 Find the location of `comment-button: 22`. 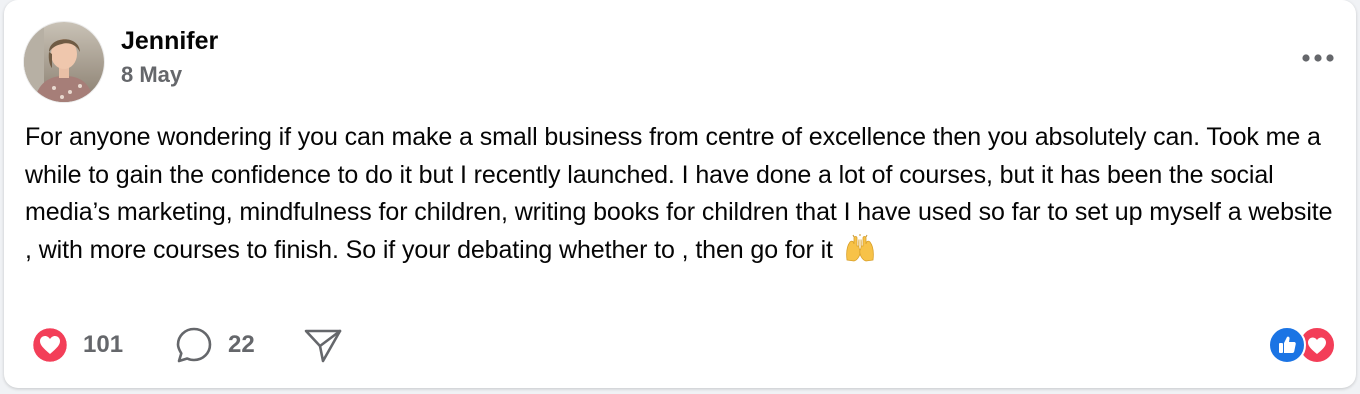

comment-button: 22 is located at coordinates (215, 345).